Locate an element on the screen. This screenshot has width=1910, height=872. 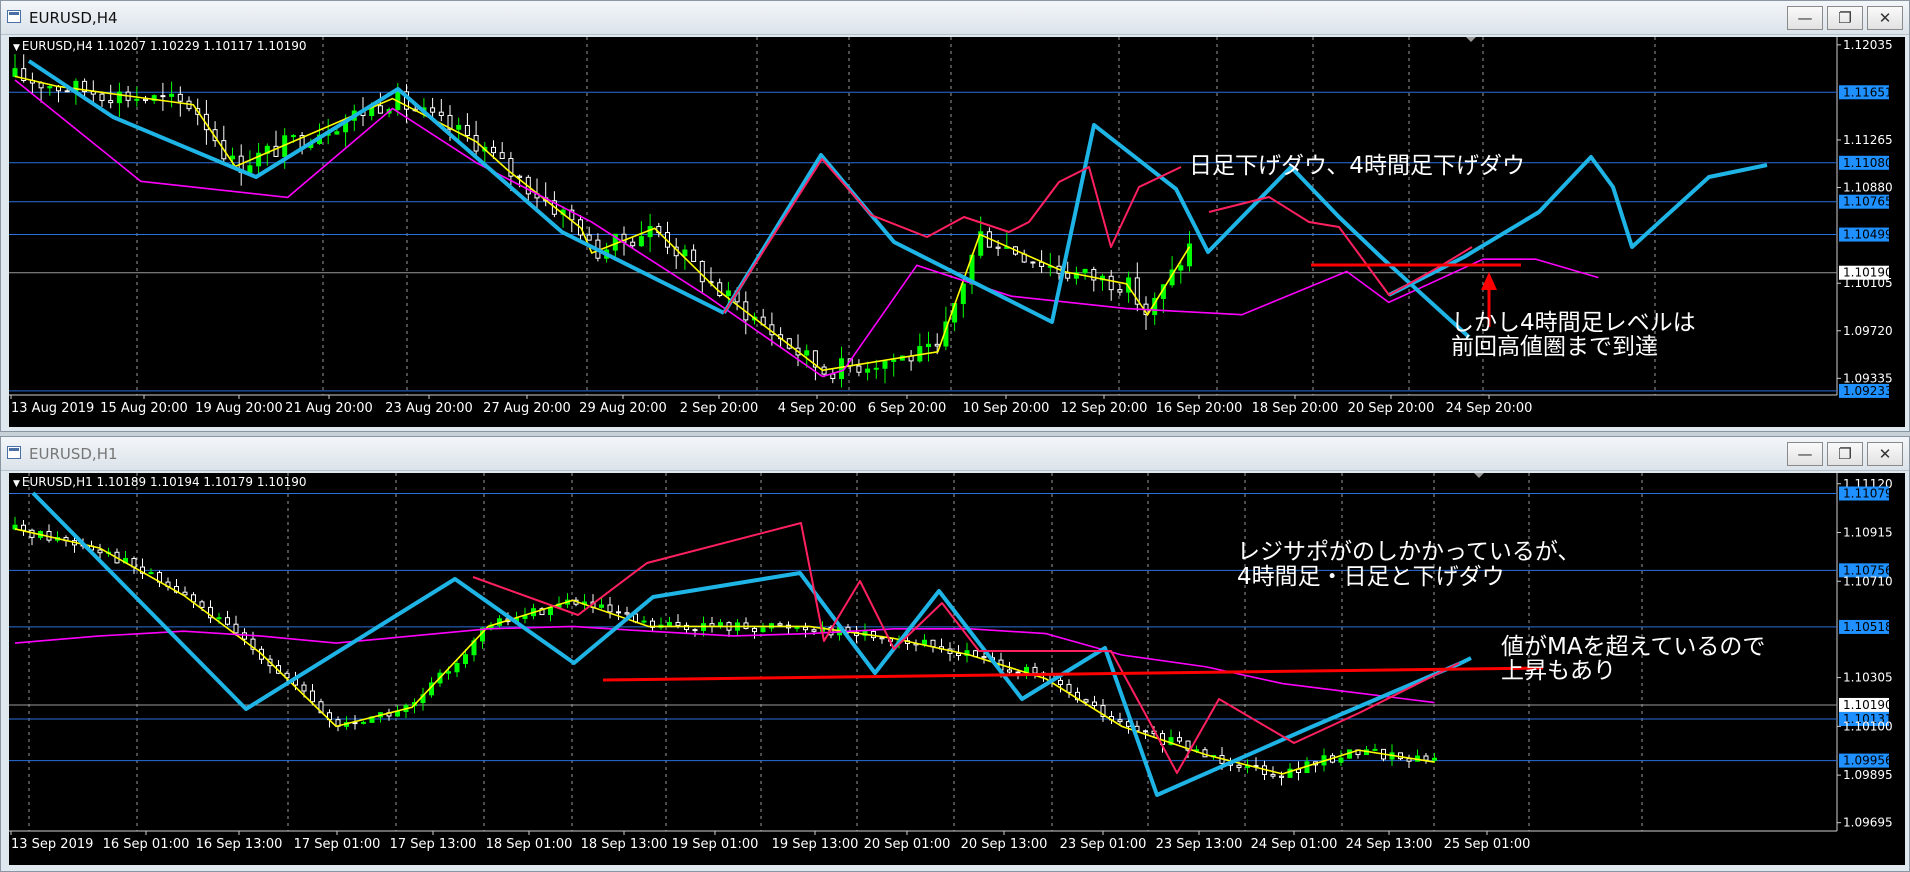
time-tick-label: 19 Sep 01:00 is located at coordinates (715, 844).